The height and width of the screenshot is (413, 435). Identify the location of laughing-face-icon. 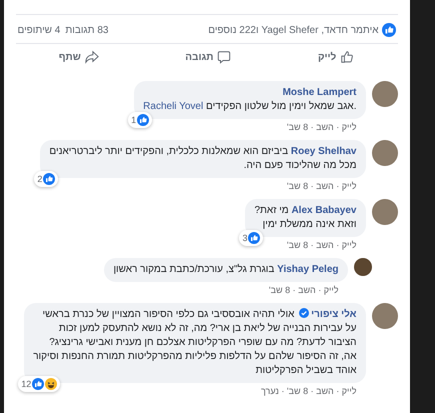
(51, 384).